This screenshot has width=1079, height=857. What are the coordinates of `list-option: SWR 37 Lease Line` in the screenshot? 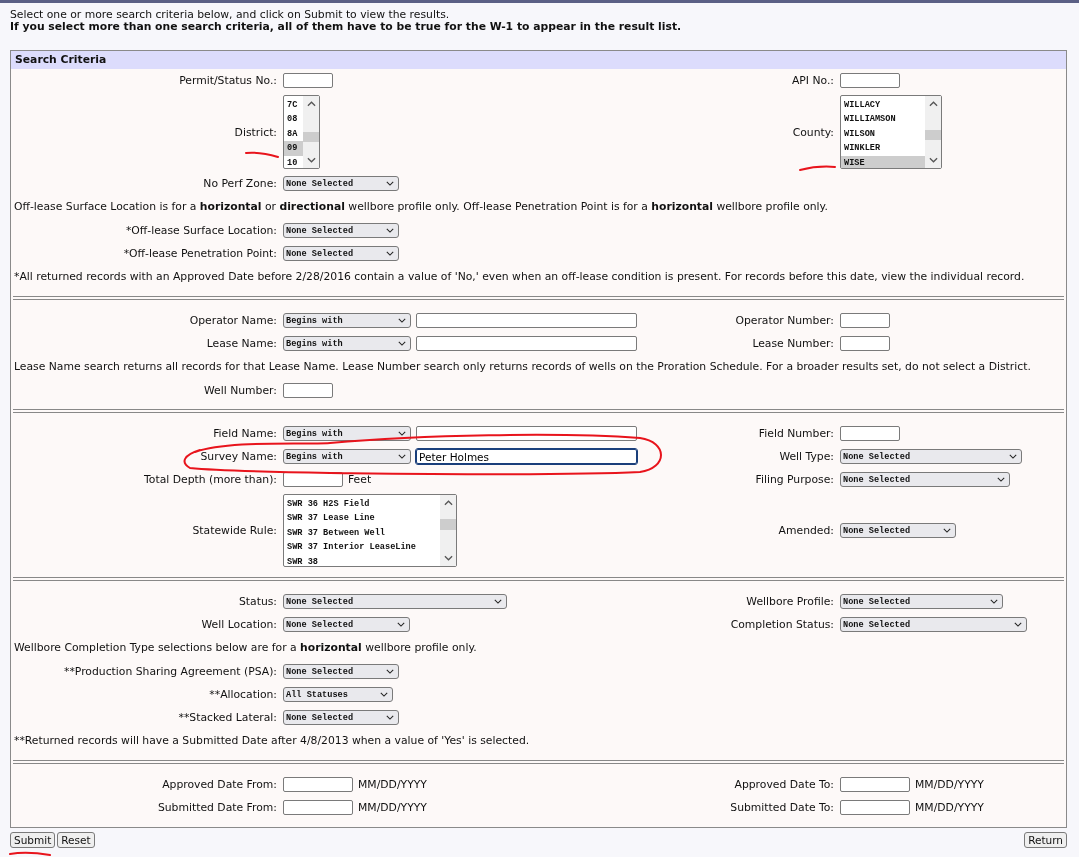 It's located at (362, 518).